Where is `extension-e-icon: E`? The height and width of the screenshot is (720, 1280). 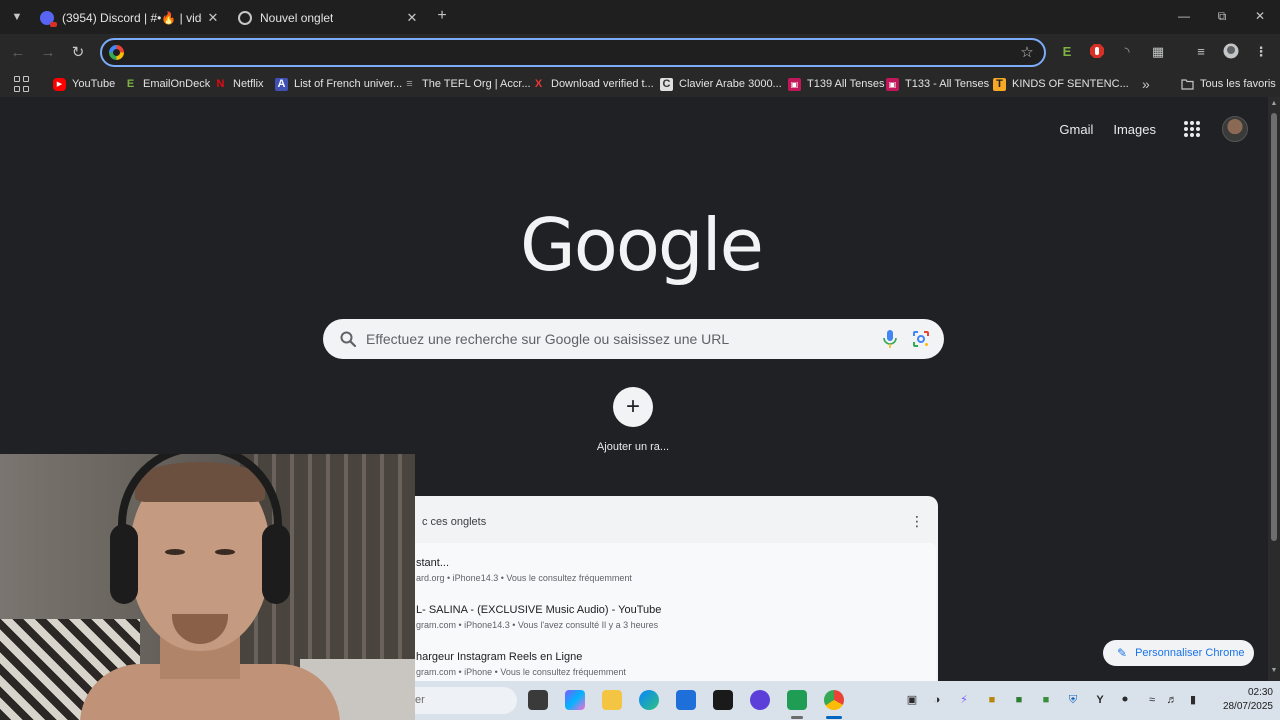
extension-e-icon: E is located at coordinates (1067, 52).